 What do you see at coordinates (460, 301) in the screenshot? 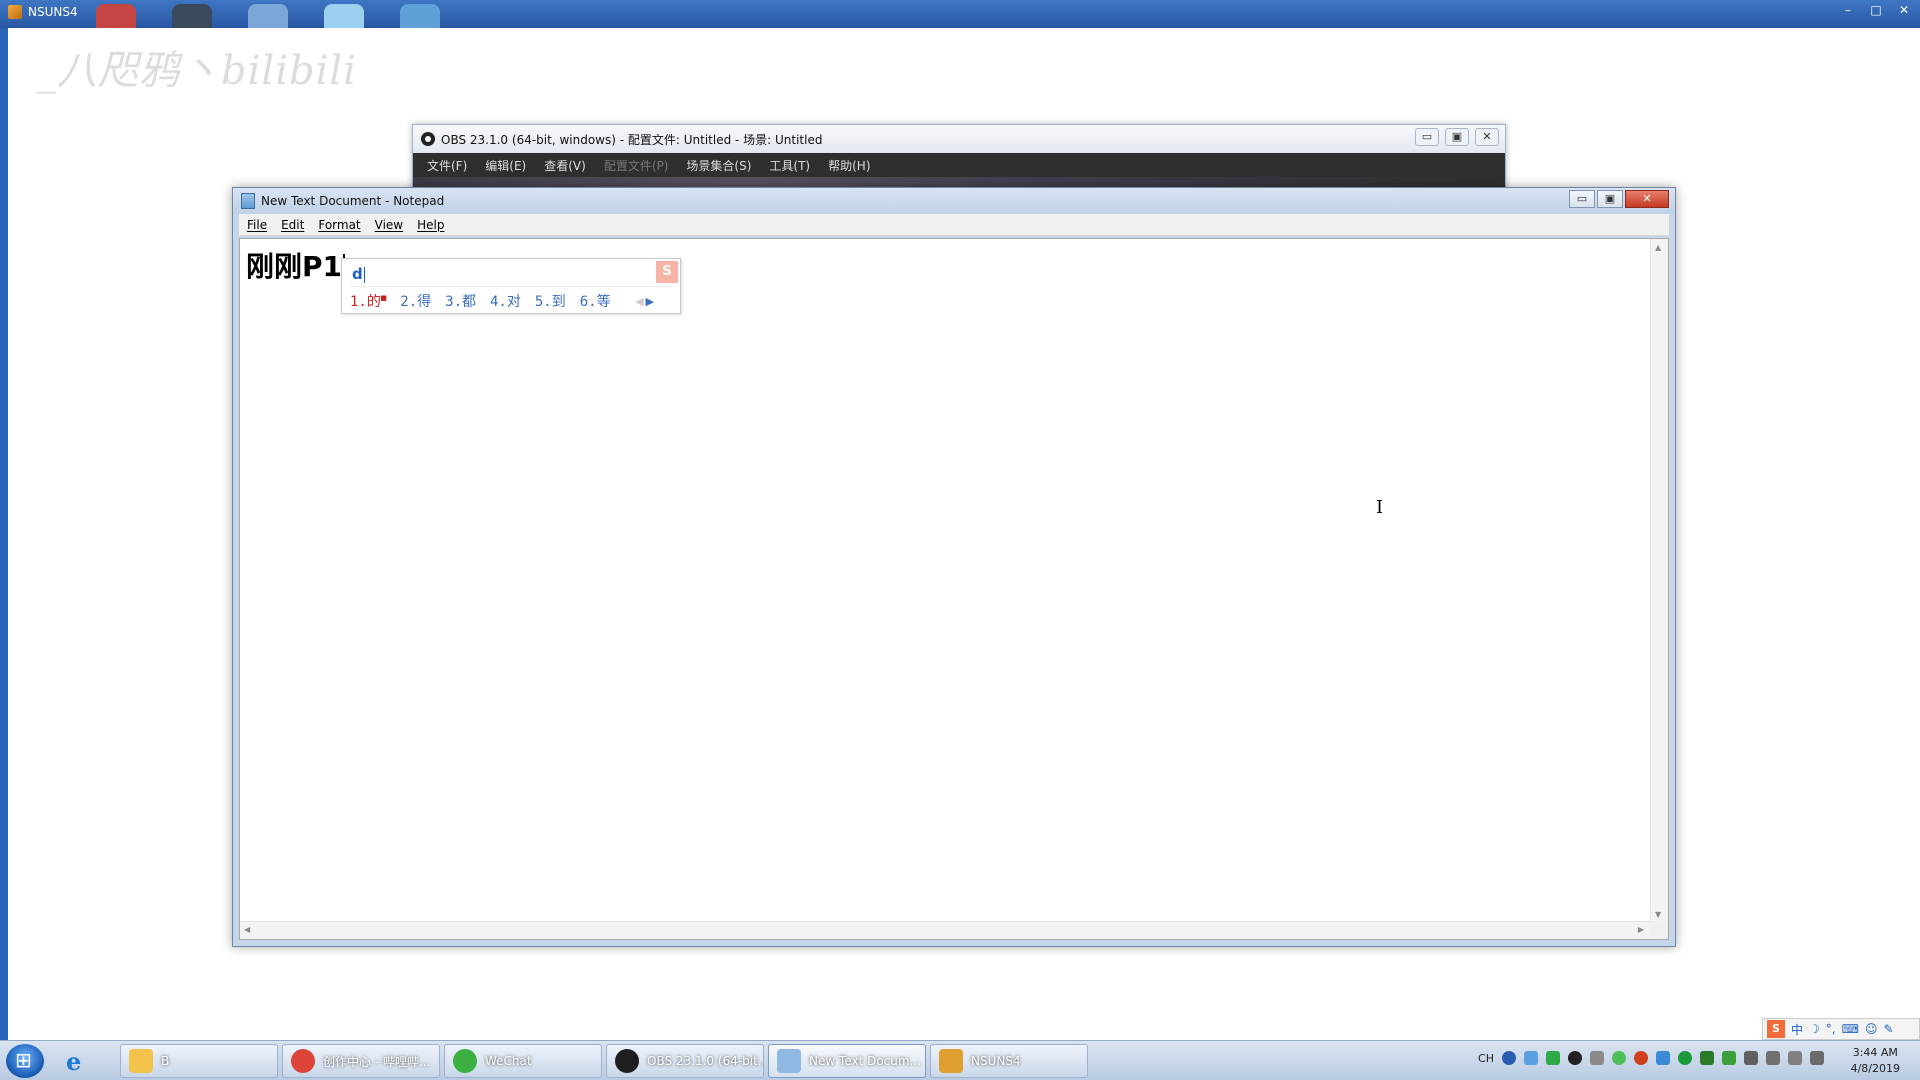
I see `ime-candidate-3: 3.都` at bounding box center [460, 301].